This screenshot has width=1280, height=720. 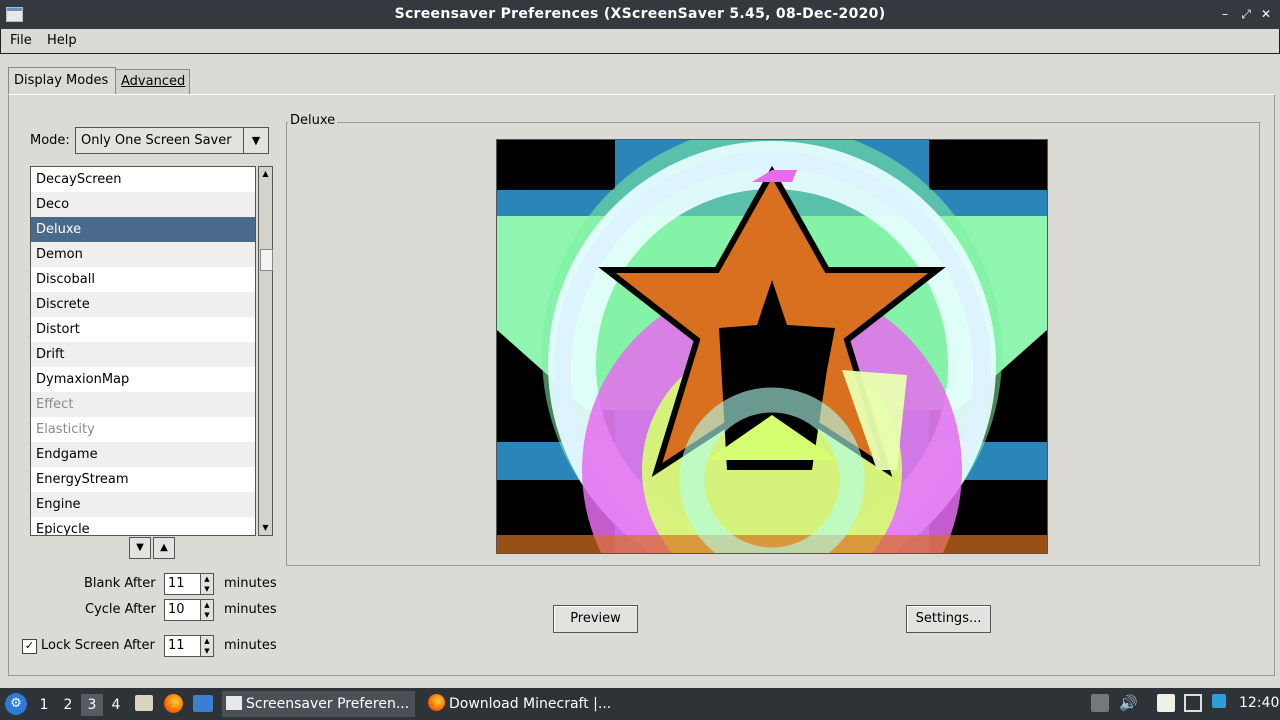 I want to click on list-item: Discoball, so click(x=143, y=279).